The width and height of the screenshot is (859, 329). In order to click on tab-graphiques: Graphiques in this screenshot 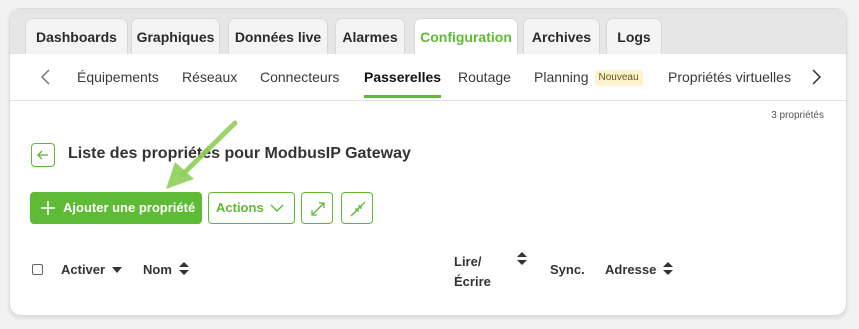, I will do `click(175, 36)`.